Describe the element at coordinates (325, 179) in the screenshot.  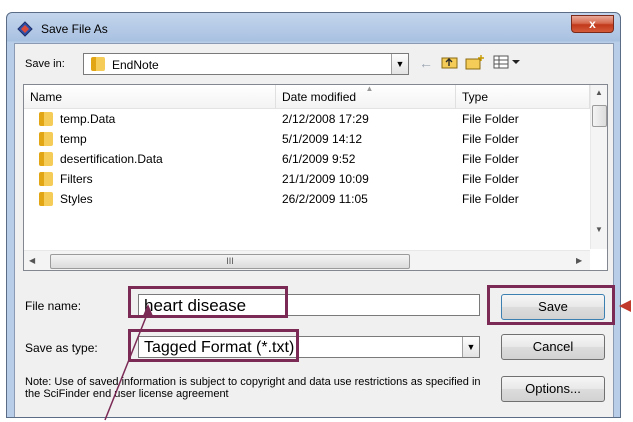
I see `file-date: 21/1/2009 10:09` at that location.